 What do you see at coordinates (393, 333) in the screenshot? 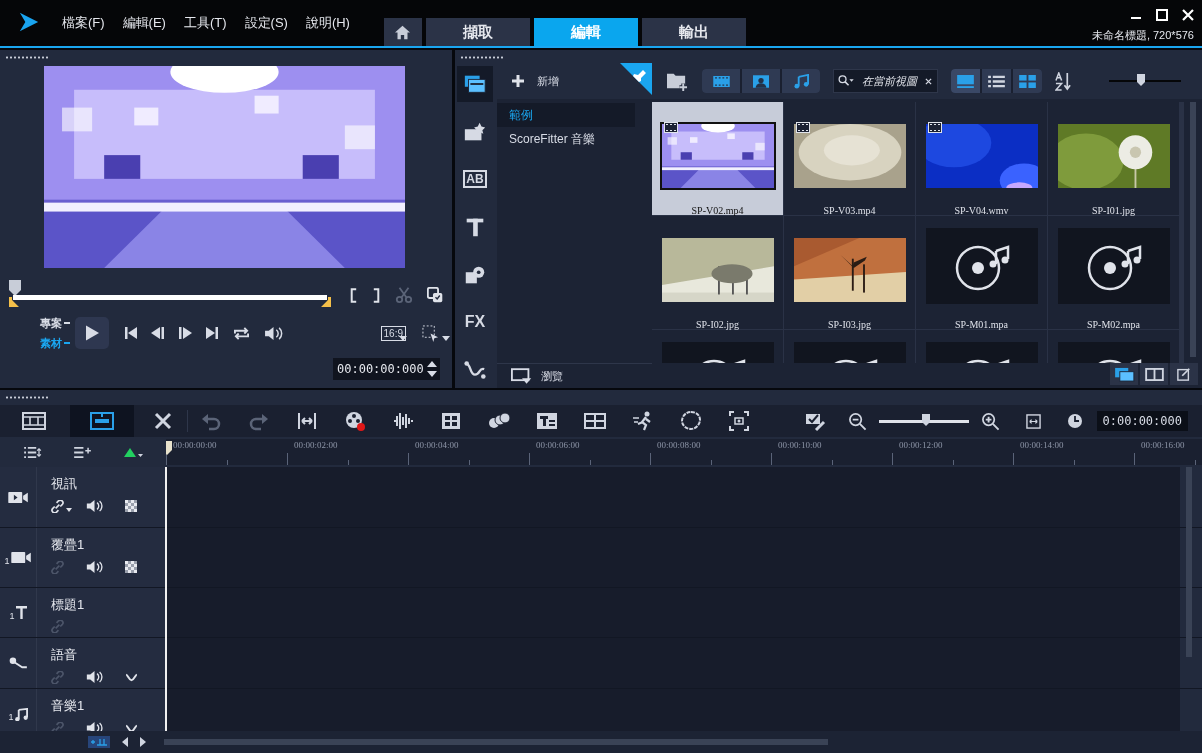
I see `aspect-ratio-button: 16:9` at bounding box center [393, 333].